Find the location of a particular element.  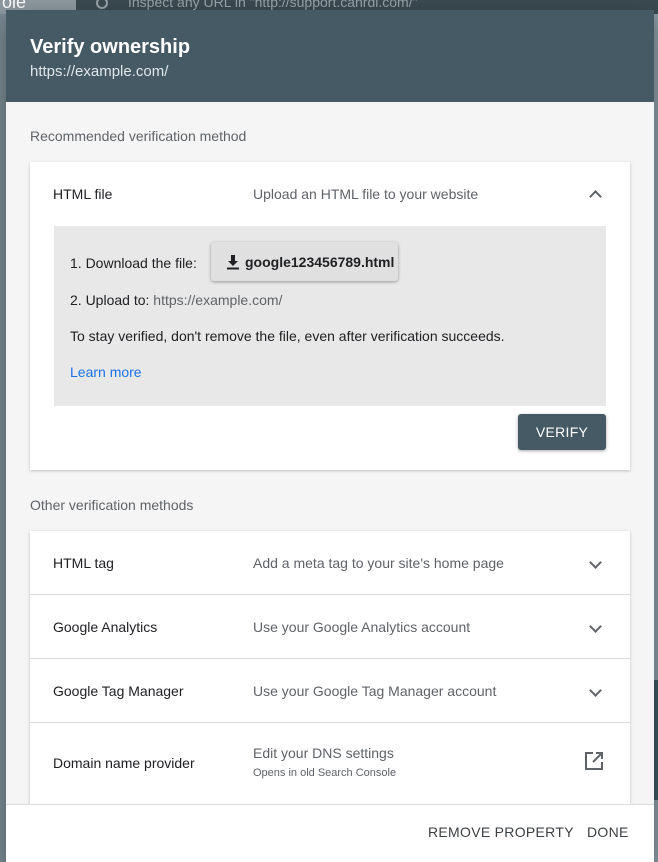

dialog-header: Verify ownership https://example.com/ is located at coordinates (330, 56).